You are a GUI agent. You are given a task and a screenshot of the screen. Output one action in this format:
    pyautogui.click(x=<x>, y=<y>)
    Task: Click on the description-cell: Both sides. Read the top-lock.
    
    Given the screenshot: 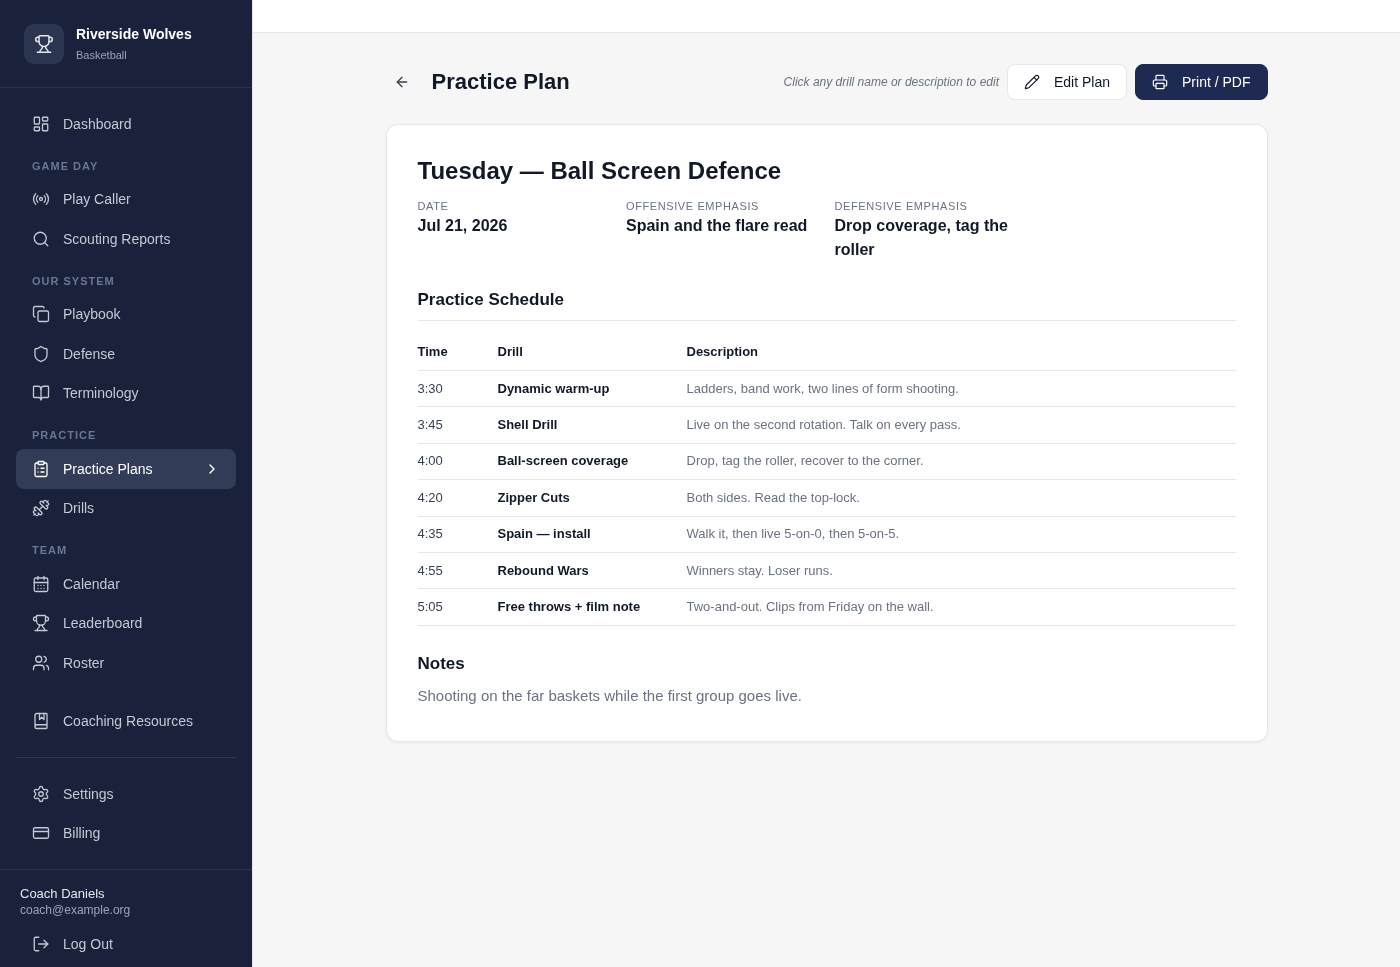 What is the action you would take?
    pyautogui.click(x=961, y=497)
    